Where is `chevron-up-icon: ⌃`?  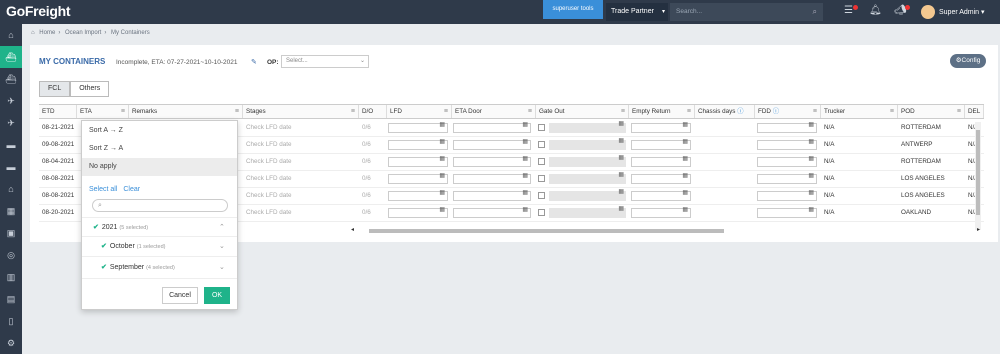
chevron-up-icon: ⌃ is located at coordinates (222, 227).